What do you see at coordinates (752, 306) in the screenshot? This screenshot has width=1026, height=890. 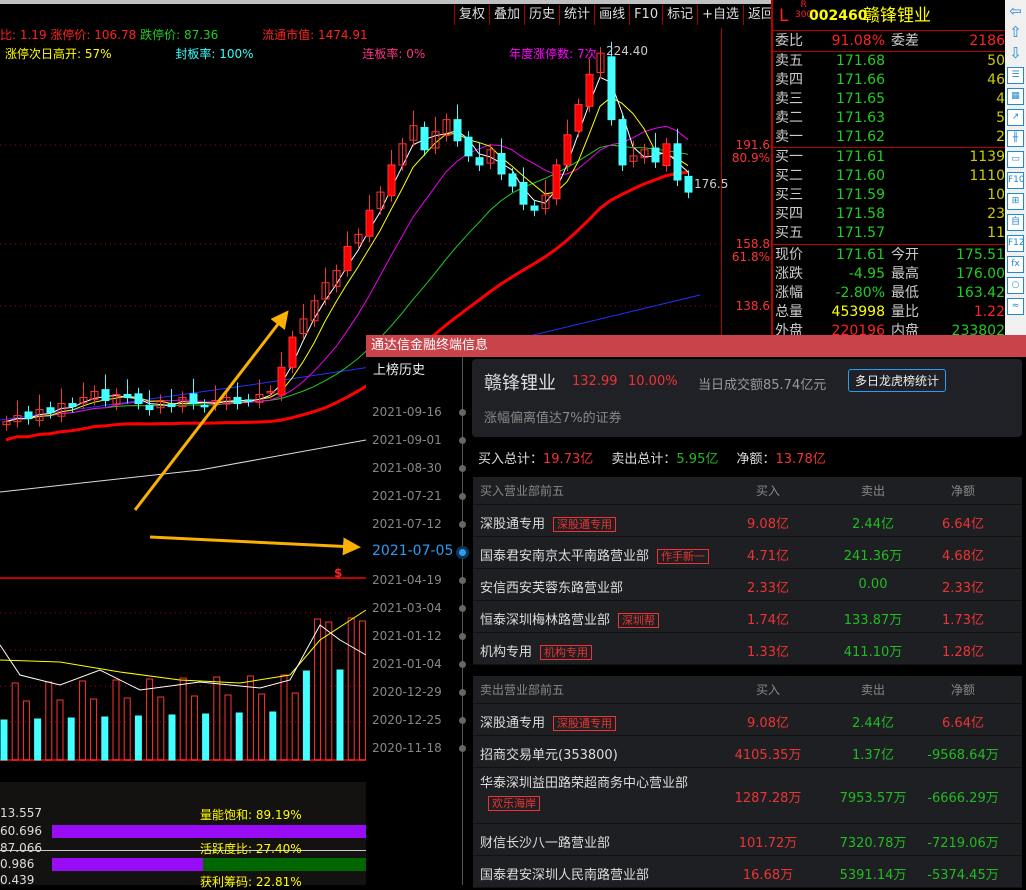 I see `axis-label: 138.6` at bounding box center [752, 306].